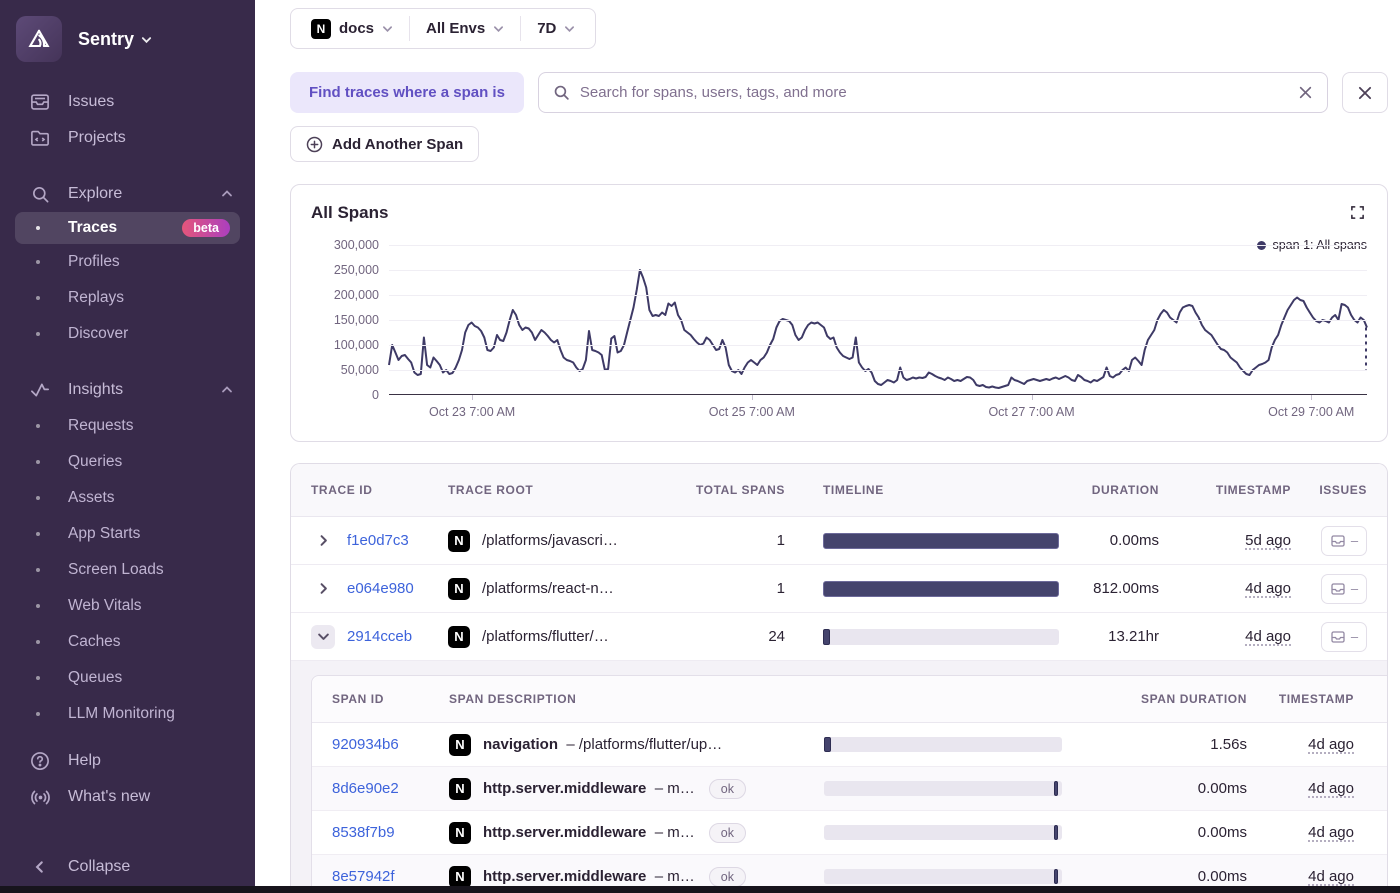  I want to click on sidebar-item-queues: Queues, so click(127, 678).